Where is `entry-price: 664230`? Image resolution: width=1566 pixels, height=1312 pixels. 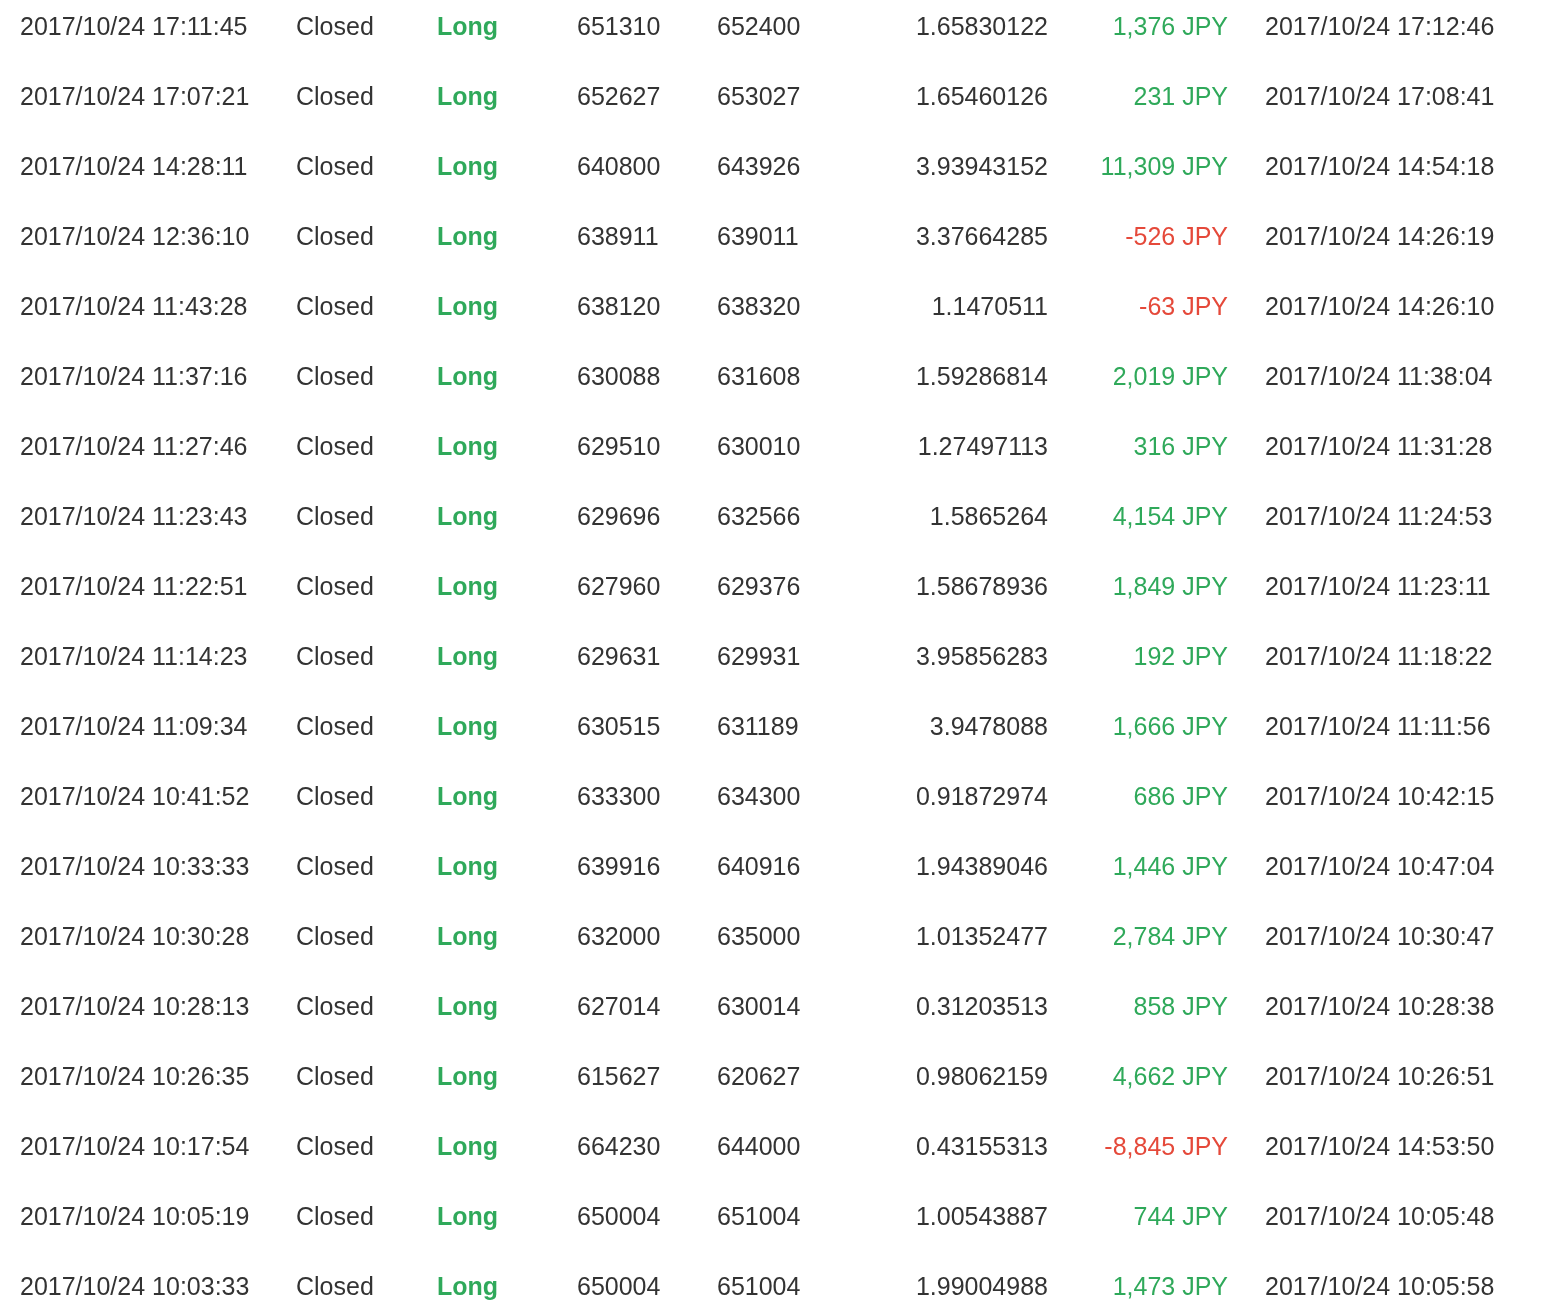 entry-price: 664230 is located at coordinates (619, 1146).